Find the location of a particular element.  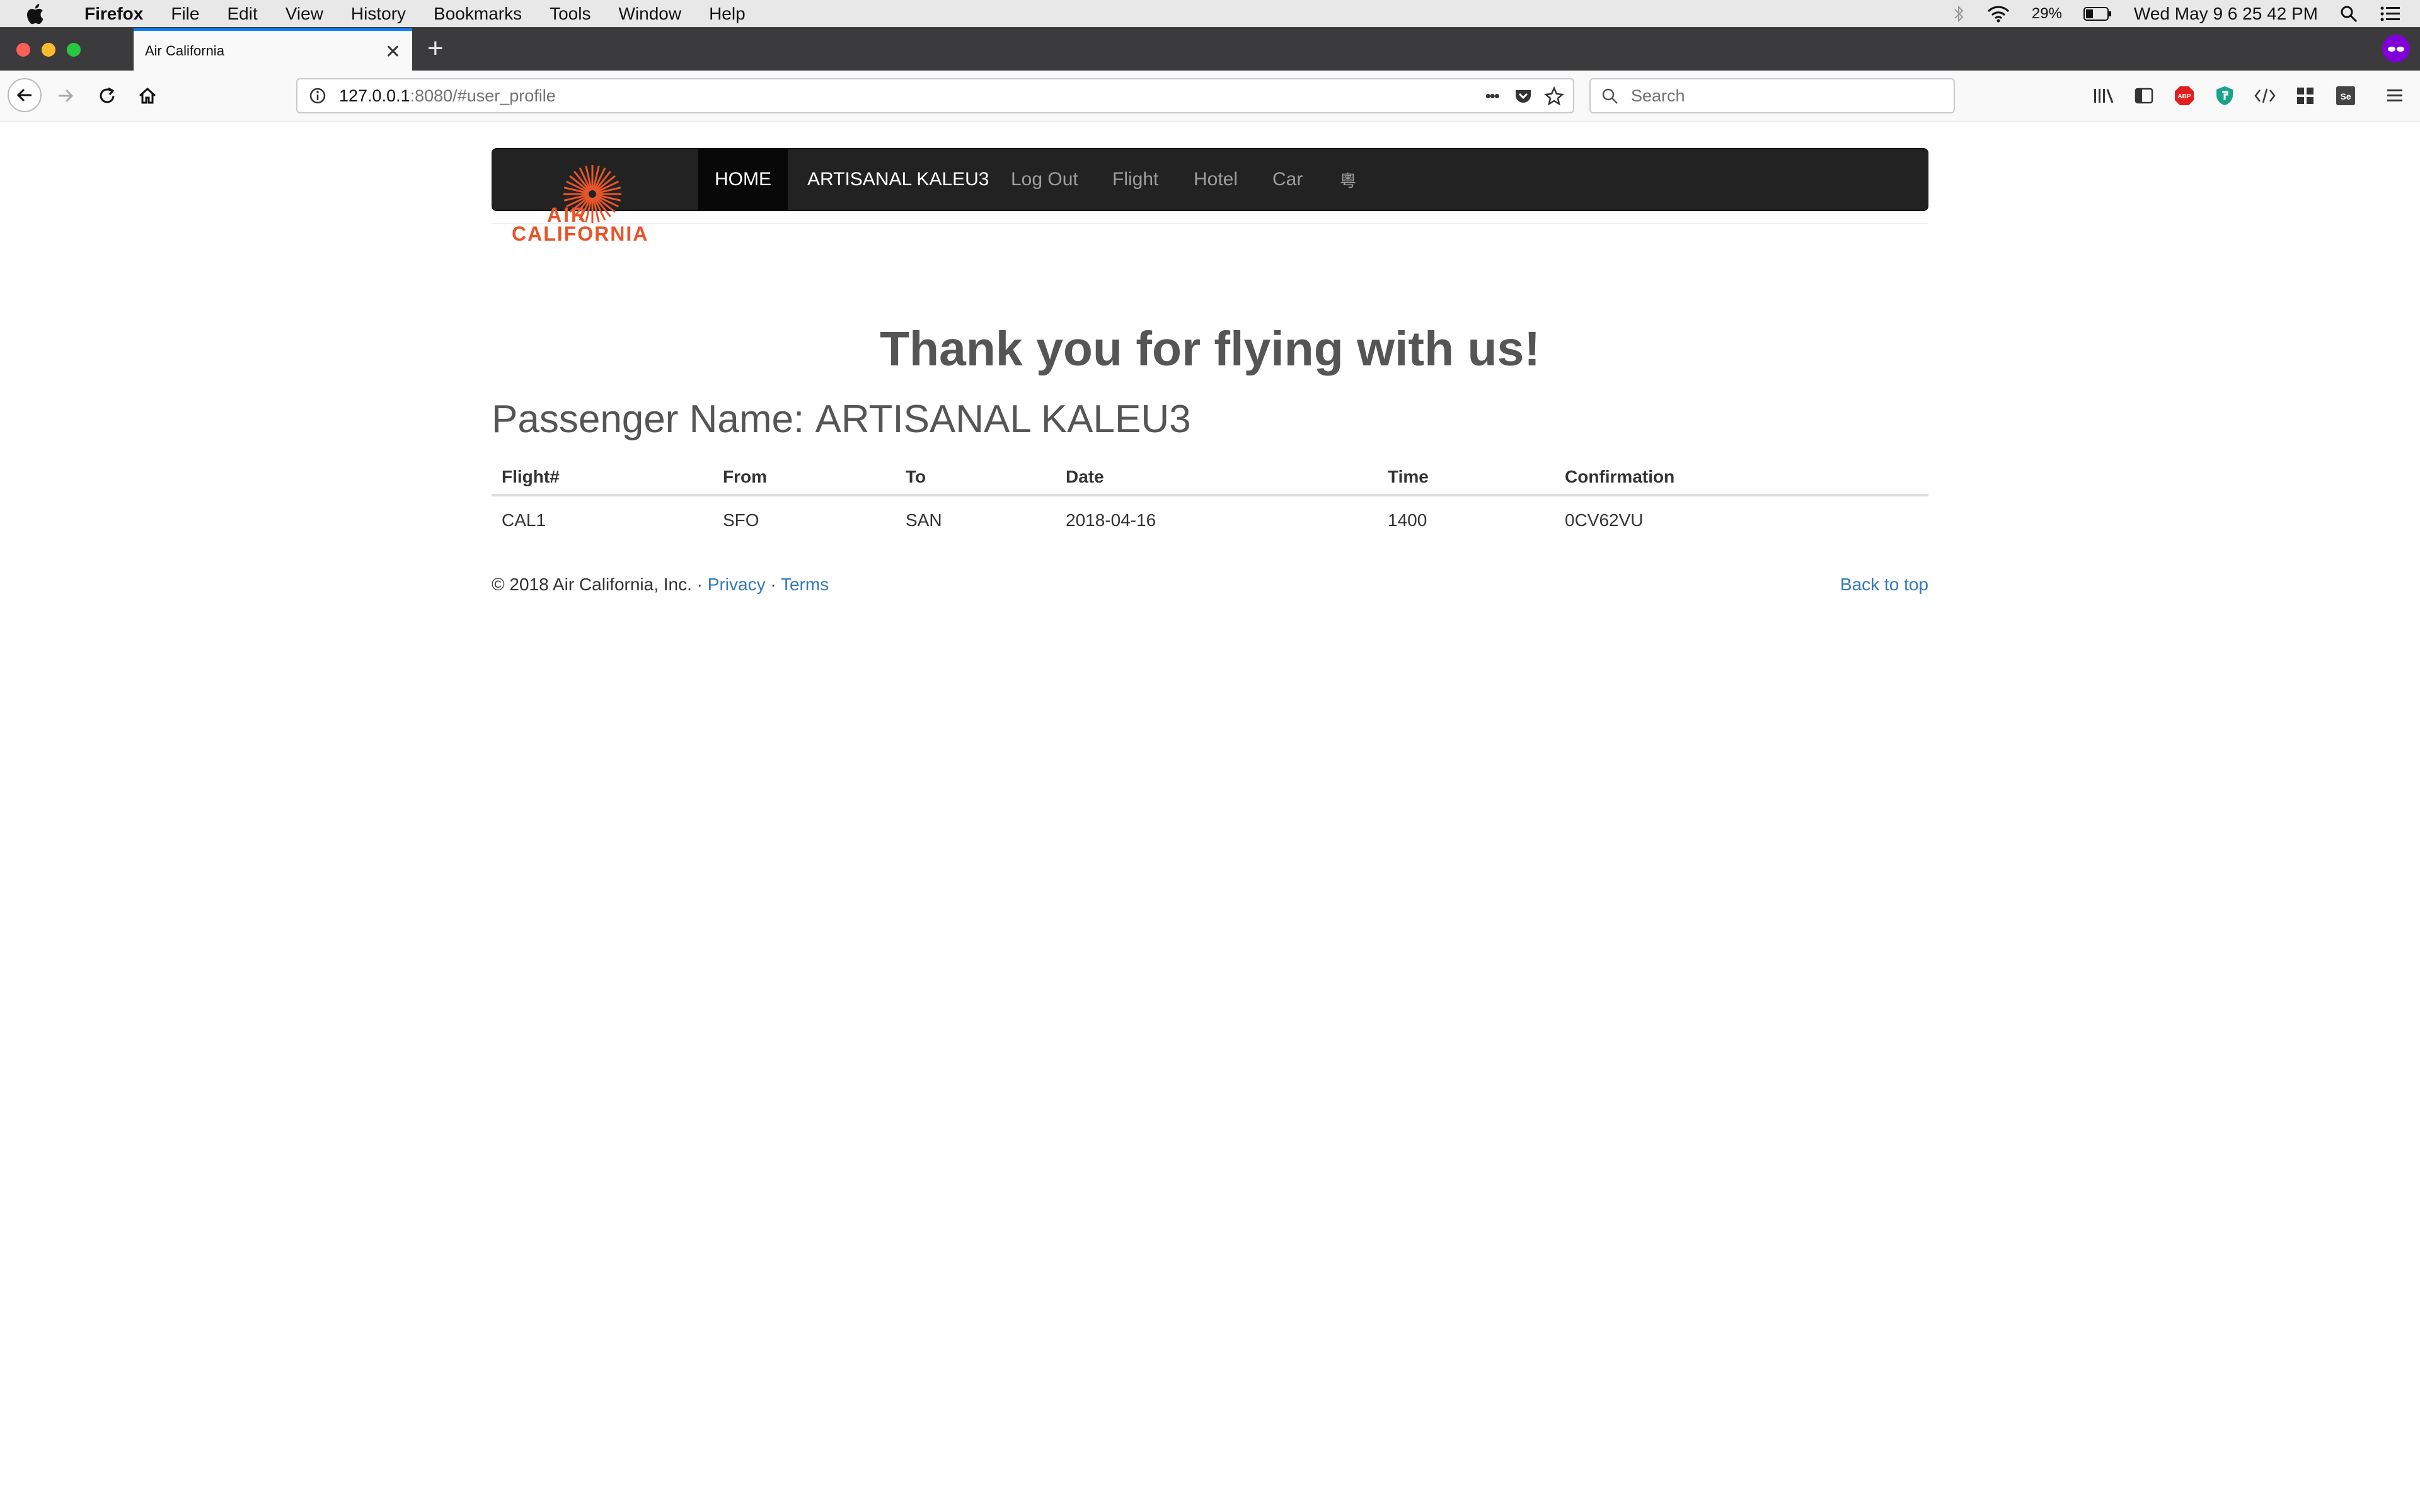

reload-button is located at coordinates (107, 95).